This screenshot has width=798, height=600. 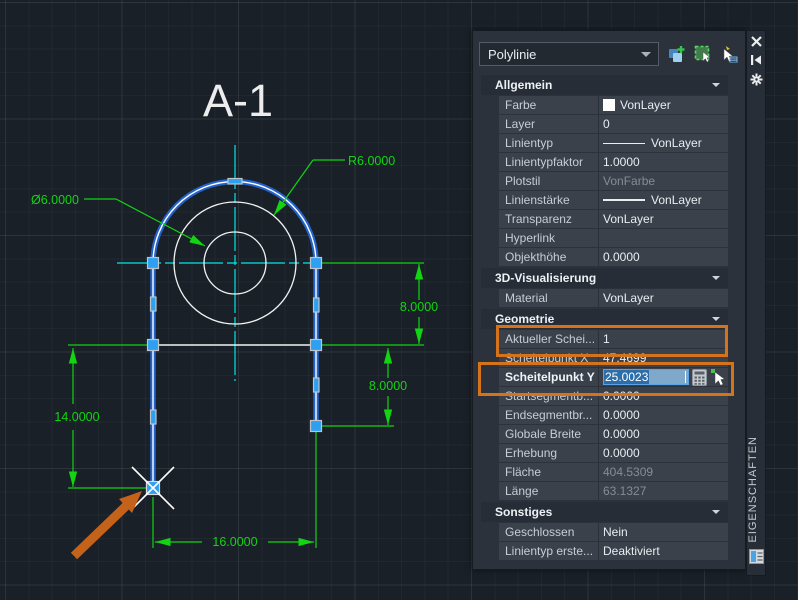 What do you see at coordinates (756, 79) in the screenshot?
I see `settings-gear-icon` at bounding box center [756, 79].